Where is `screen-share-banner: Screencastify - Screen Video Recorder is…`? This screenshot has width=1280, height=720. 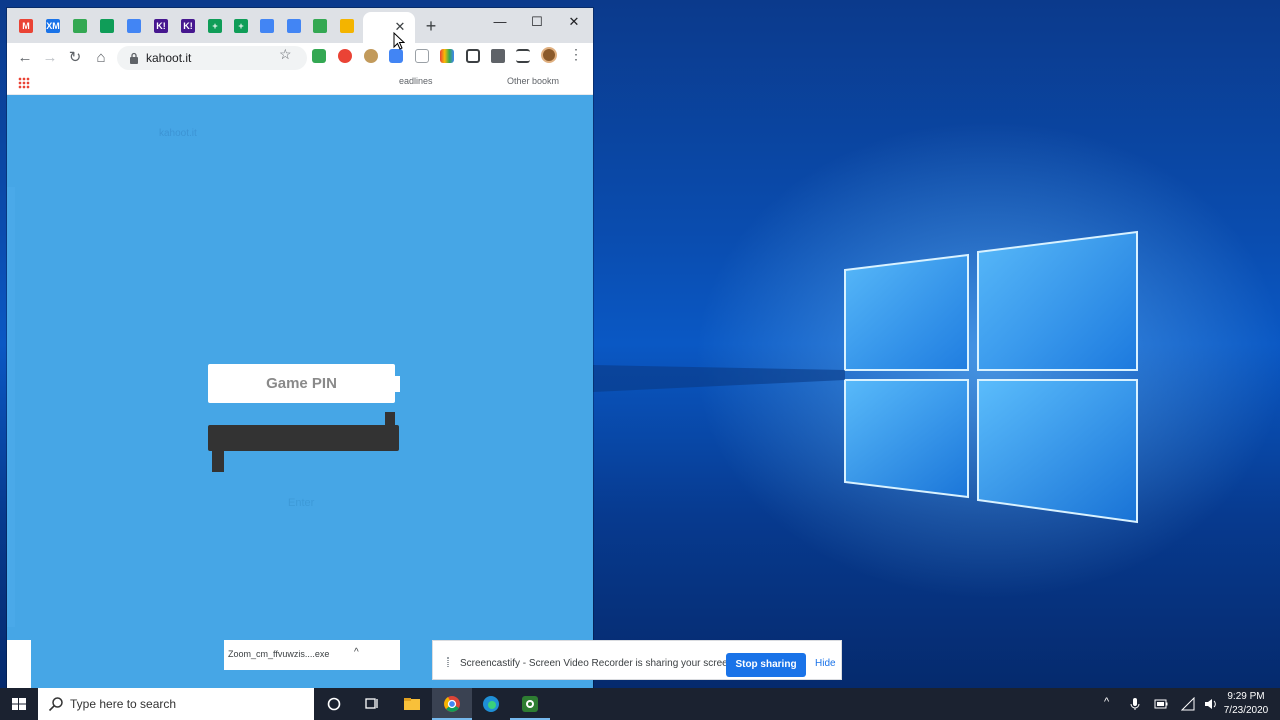
screen-share-banner: Screencastify - Screen Video Recorder is… is located at coordinates (637, 660).